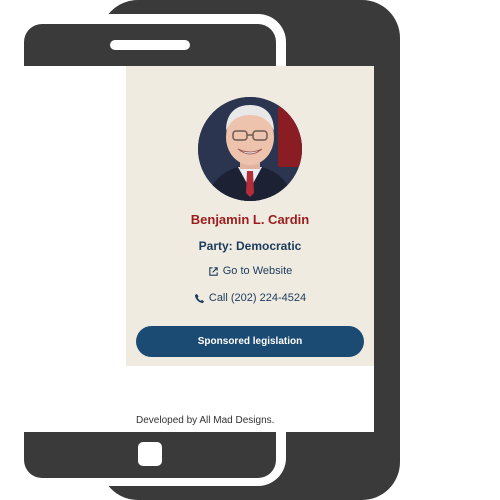 Image resolution: width=500 pixels, height=500 pixels. Describe the element at coordinates (250, 246) in the screenshot. I see `party-affiliation: Party: Democratic` at that location.